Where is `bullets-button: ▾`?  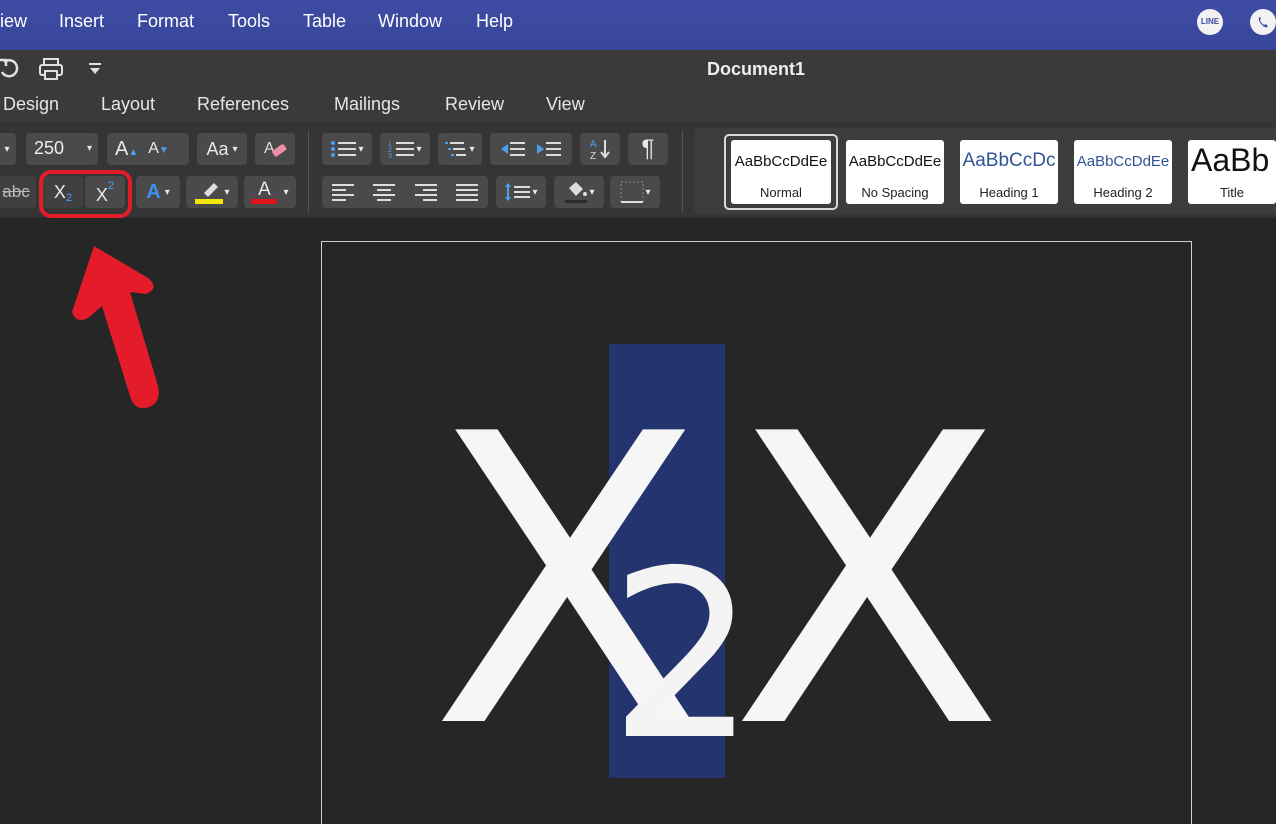 bullets-button: ▾ is located at coordinates (347, 149).